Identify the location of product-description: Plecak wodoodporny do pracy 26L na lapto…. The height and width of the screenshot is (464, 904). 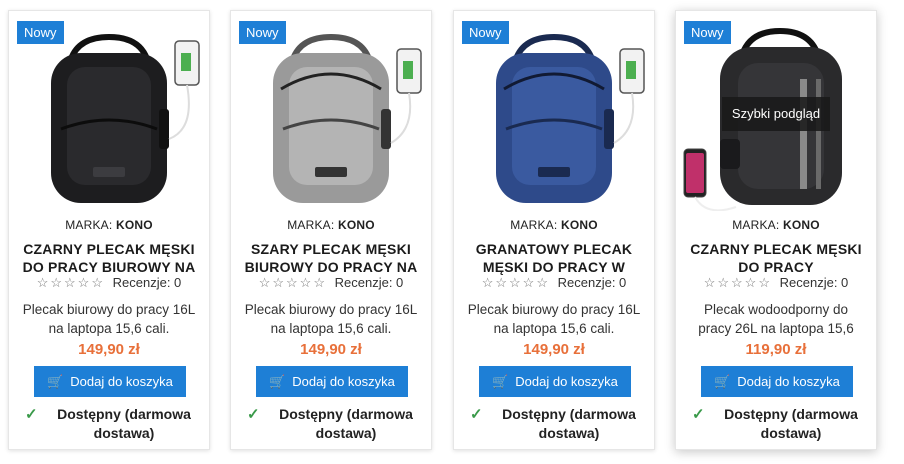
(776, 319).